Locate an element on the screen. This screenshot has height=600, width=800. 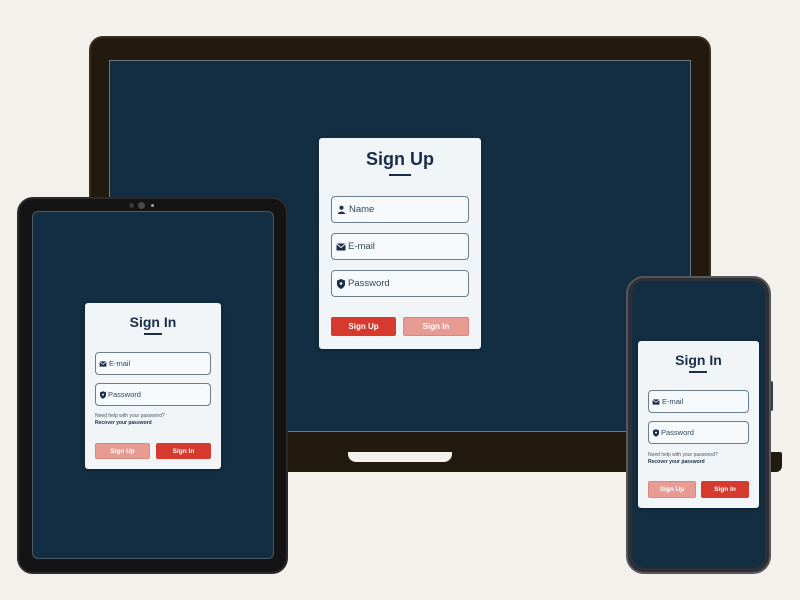
user-icon is located at coordinates (341, 209).